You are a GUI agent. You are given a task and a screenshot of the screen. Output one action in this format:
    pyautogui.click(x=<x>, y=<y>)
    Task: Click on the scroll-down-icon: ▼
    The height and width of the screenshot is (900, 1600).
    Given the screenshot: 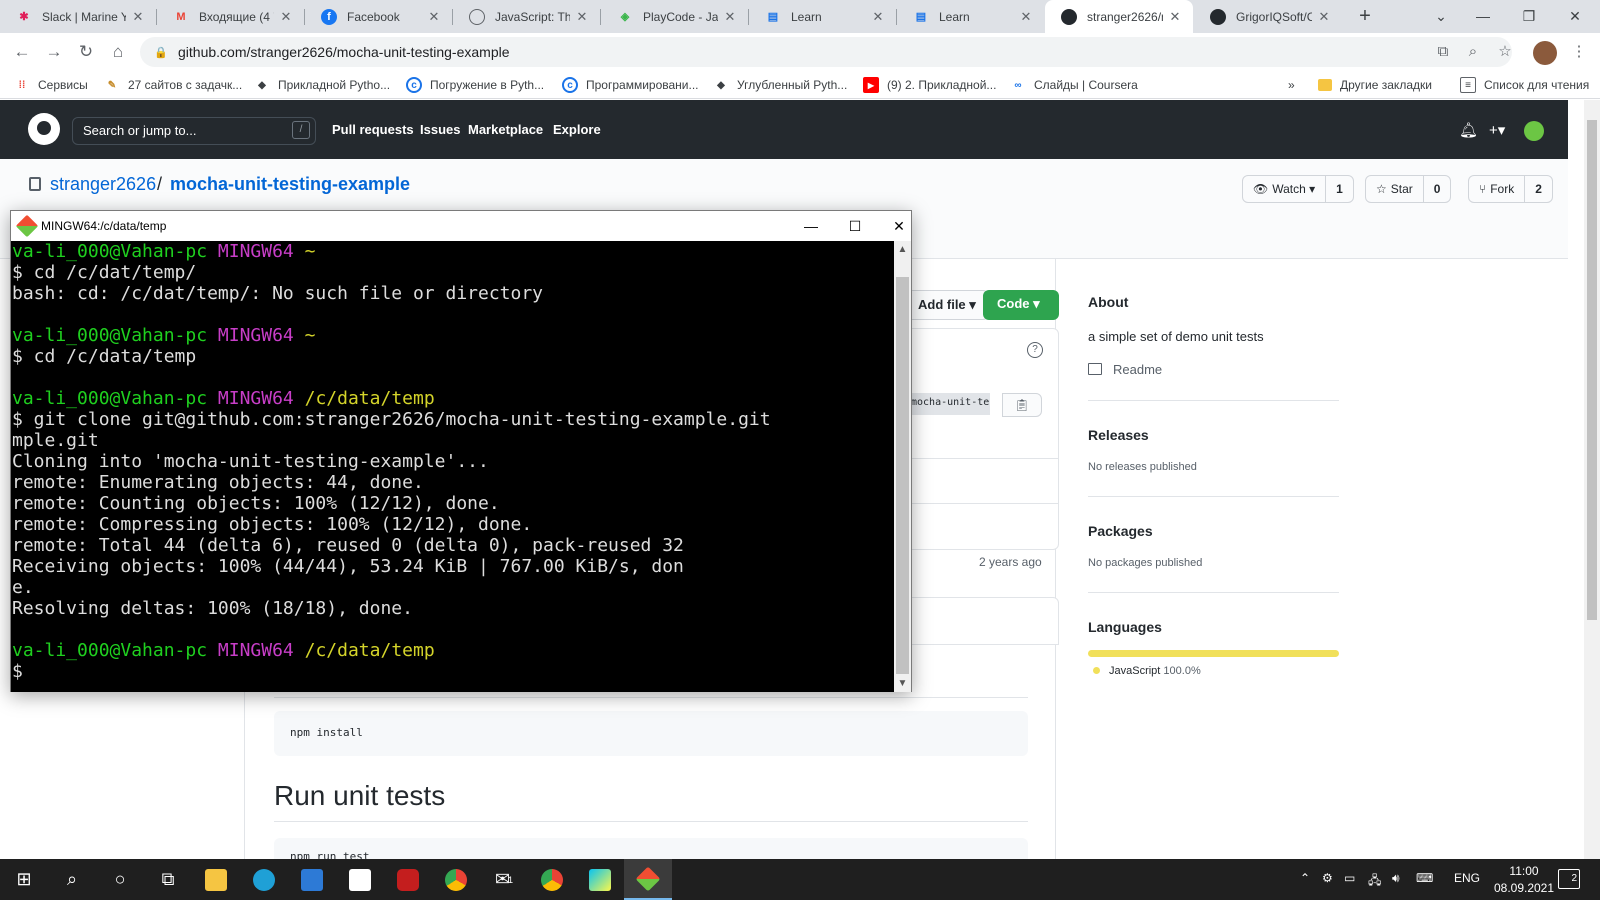 What is the action you would take?
    pyautogui.click(x=902, y=683)
    